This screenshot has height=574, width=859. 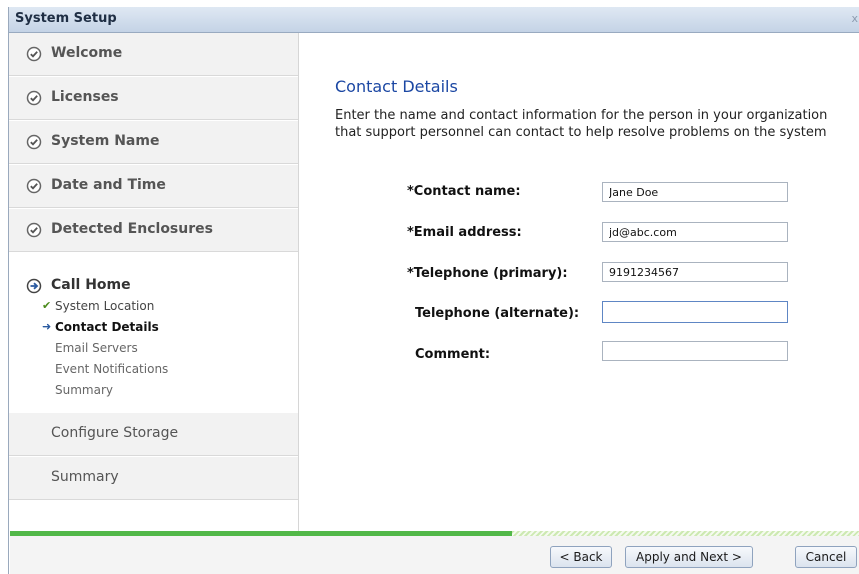 What do you see at coordinates (434, 555) in the screenshot?
I see `dialog-footer: < Back Apply and Next > Cancel` at bounding box center [434, 555].